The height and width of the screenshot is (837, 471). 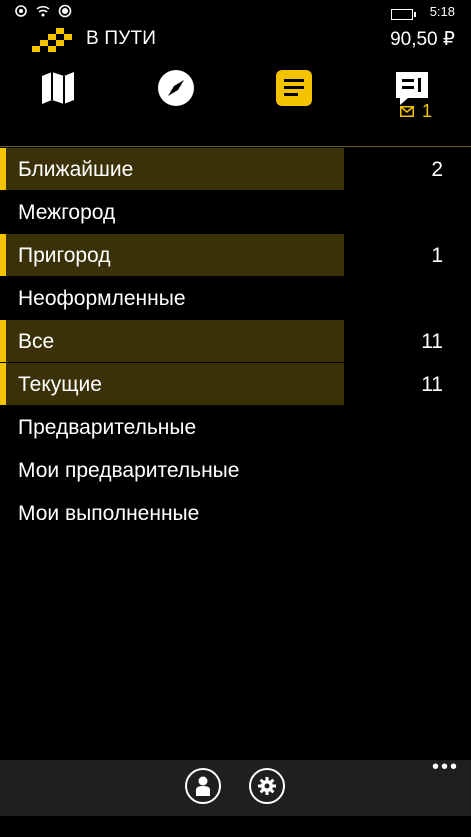 What do you see at coordinates (407, 111) in the screenshot?
I see `envelope-icon` at bounding box center [407, 111].